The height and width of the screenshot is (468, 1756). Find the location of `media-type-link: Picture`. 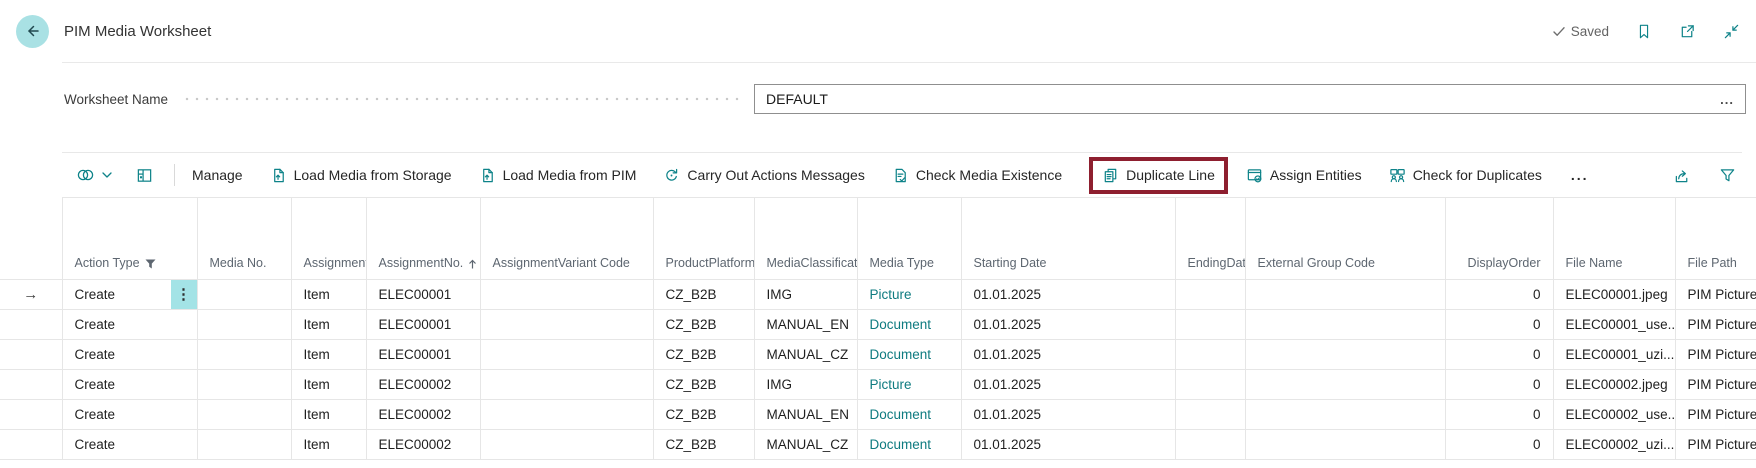

media-type-link: Picture is located at coordinates (891, 294).